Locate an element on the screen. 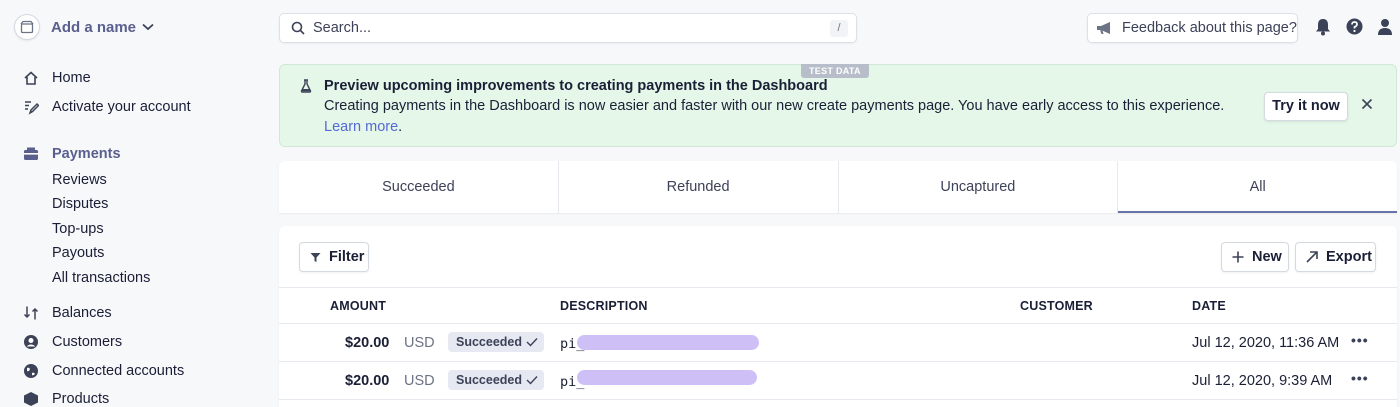 Image resolution: width=1400 pixels, height=407 pixels. column-header-customer: CUSTOMER is located at coordinates (1056, 306).